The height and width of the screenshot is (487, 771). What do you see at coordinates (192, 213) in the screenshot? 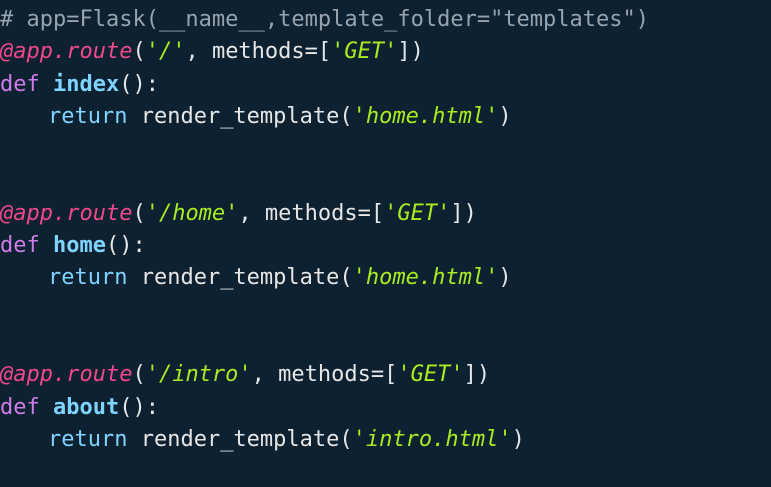
I see `code-string: '/home'` at bounding box center [192, 213].